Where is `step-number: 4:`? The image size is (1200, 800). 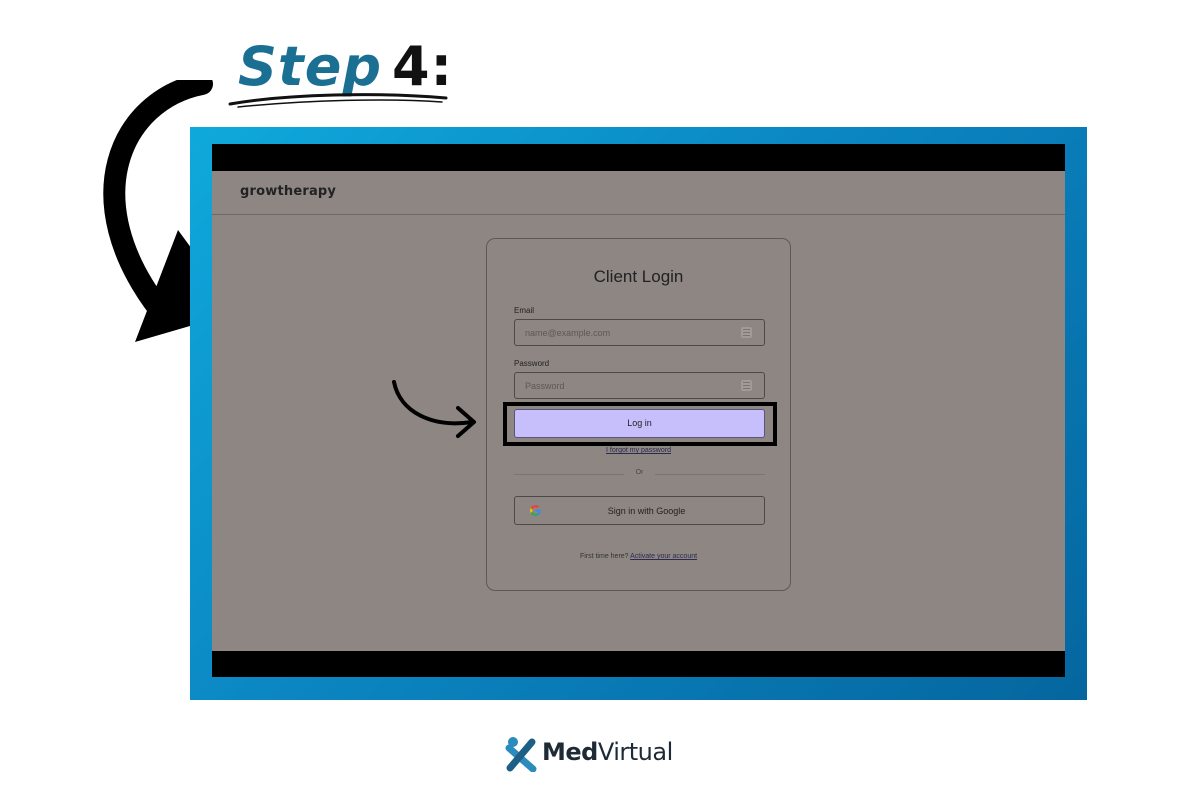 step-number: 4: is located at coordinates (422, 66).